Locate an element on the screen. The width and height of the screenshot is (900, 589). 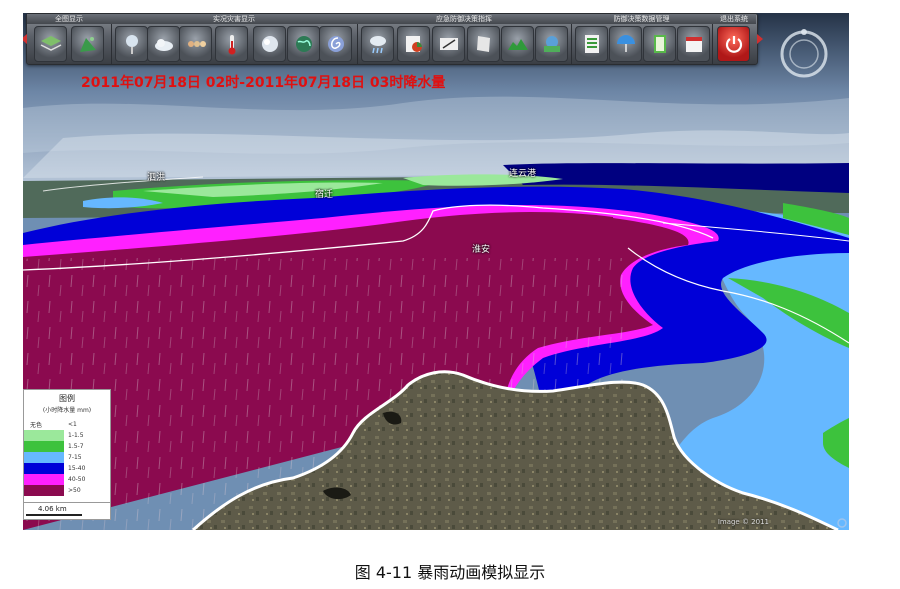
notebook-button is located at coordinates (659, 44).